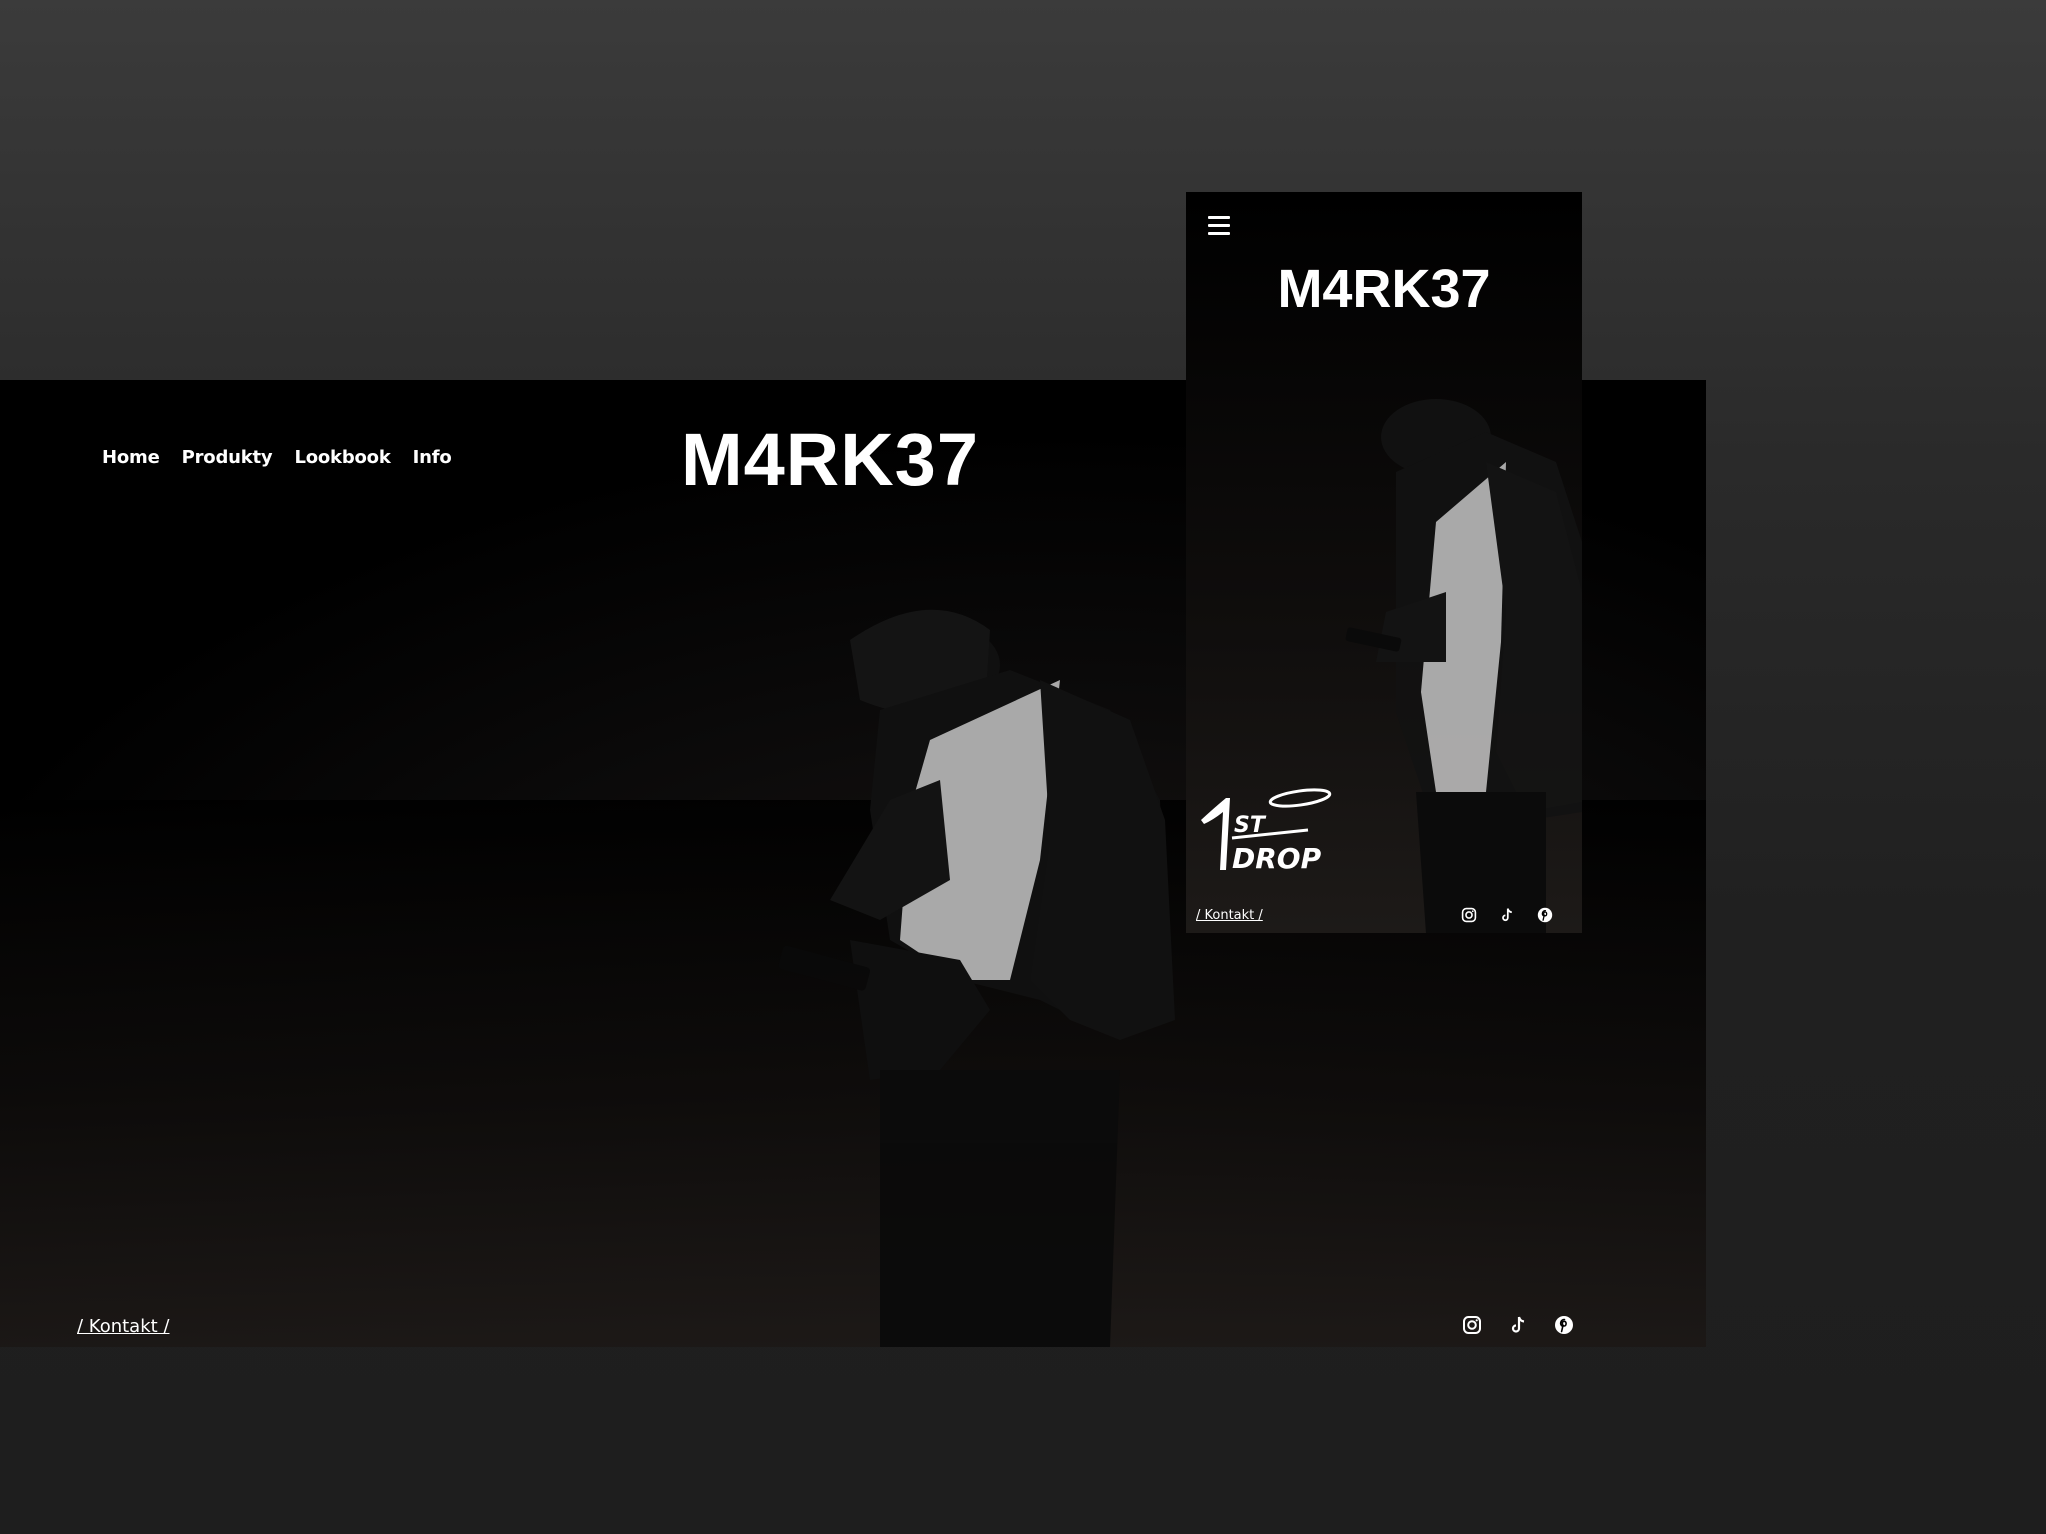 The height and width of the screenshot is (1534, 2046). What do you see at coordinates (1219, 228) in the screenshot?
I see `hamburger-menu-icon` at bounding box center [1219, 228].